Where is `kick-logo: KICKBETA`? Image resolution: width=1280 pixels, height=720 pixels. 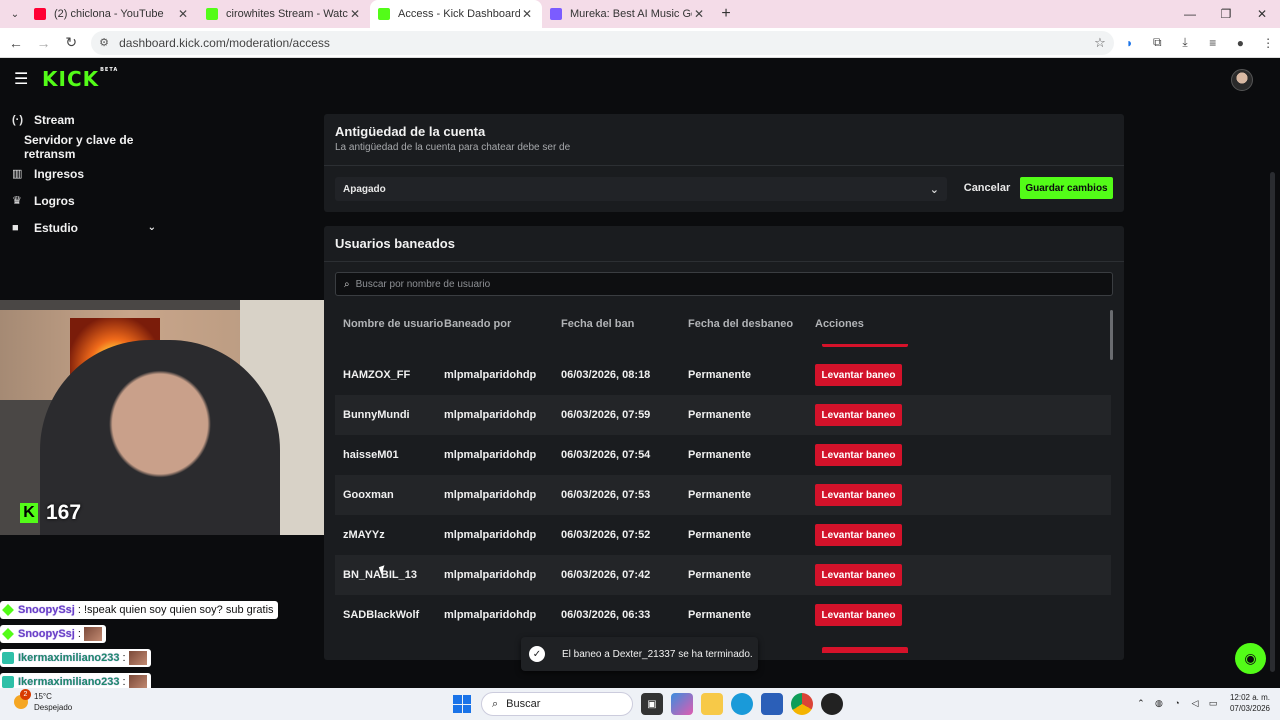 kick-logo: KICKBETA is located at coordinates (80, 79).